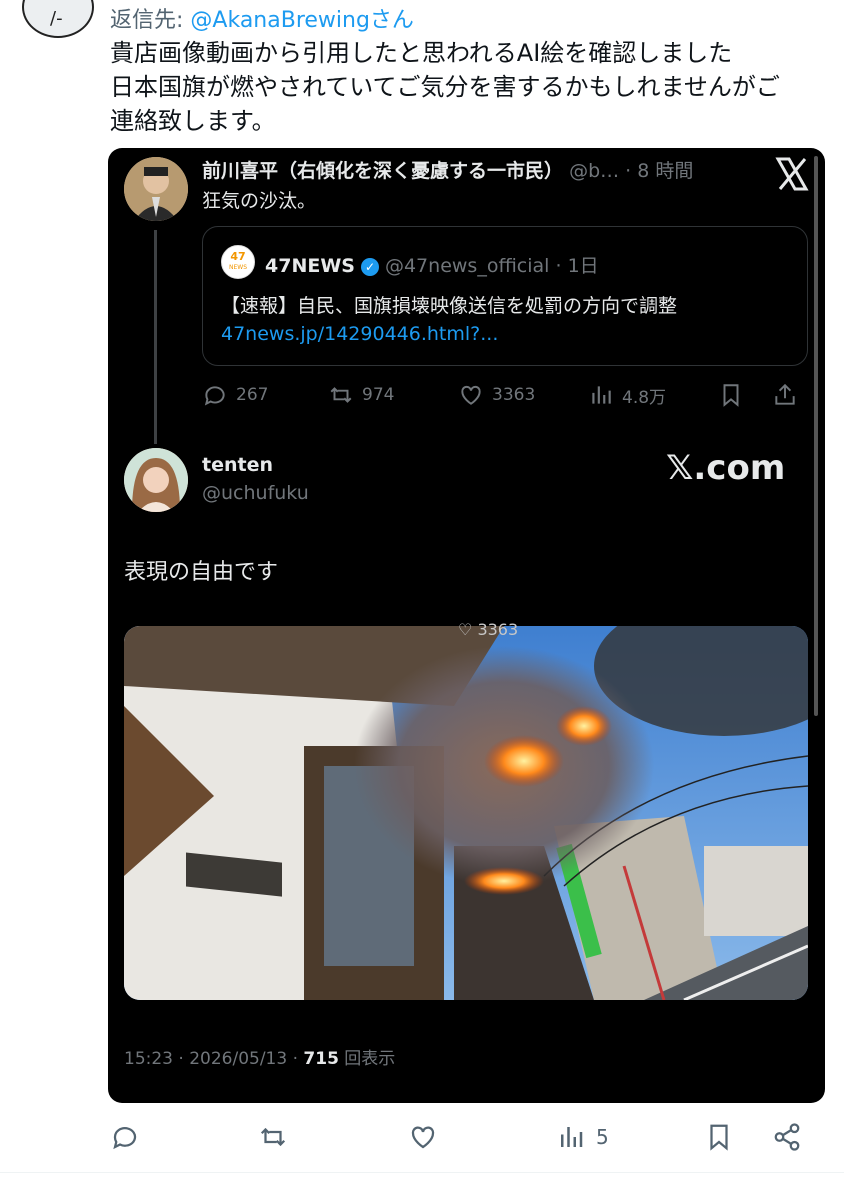  I want to click on like-button, so click(423, 1137).